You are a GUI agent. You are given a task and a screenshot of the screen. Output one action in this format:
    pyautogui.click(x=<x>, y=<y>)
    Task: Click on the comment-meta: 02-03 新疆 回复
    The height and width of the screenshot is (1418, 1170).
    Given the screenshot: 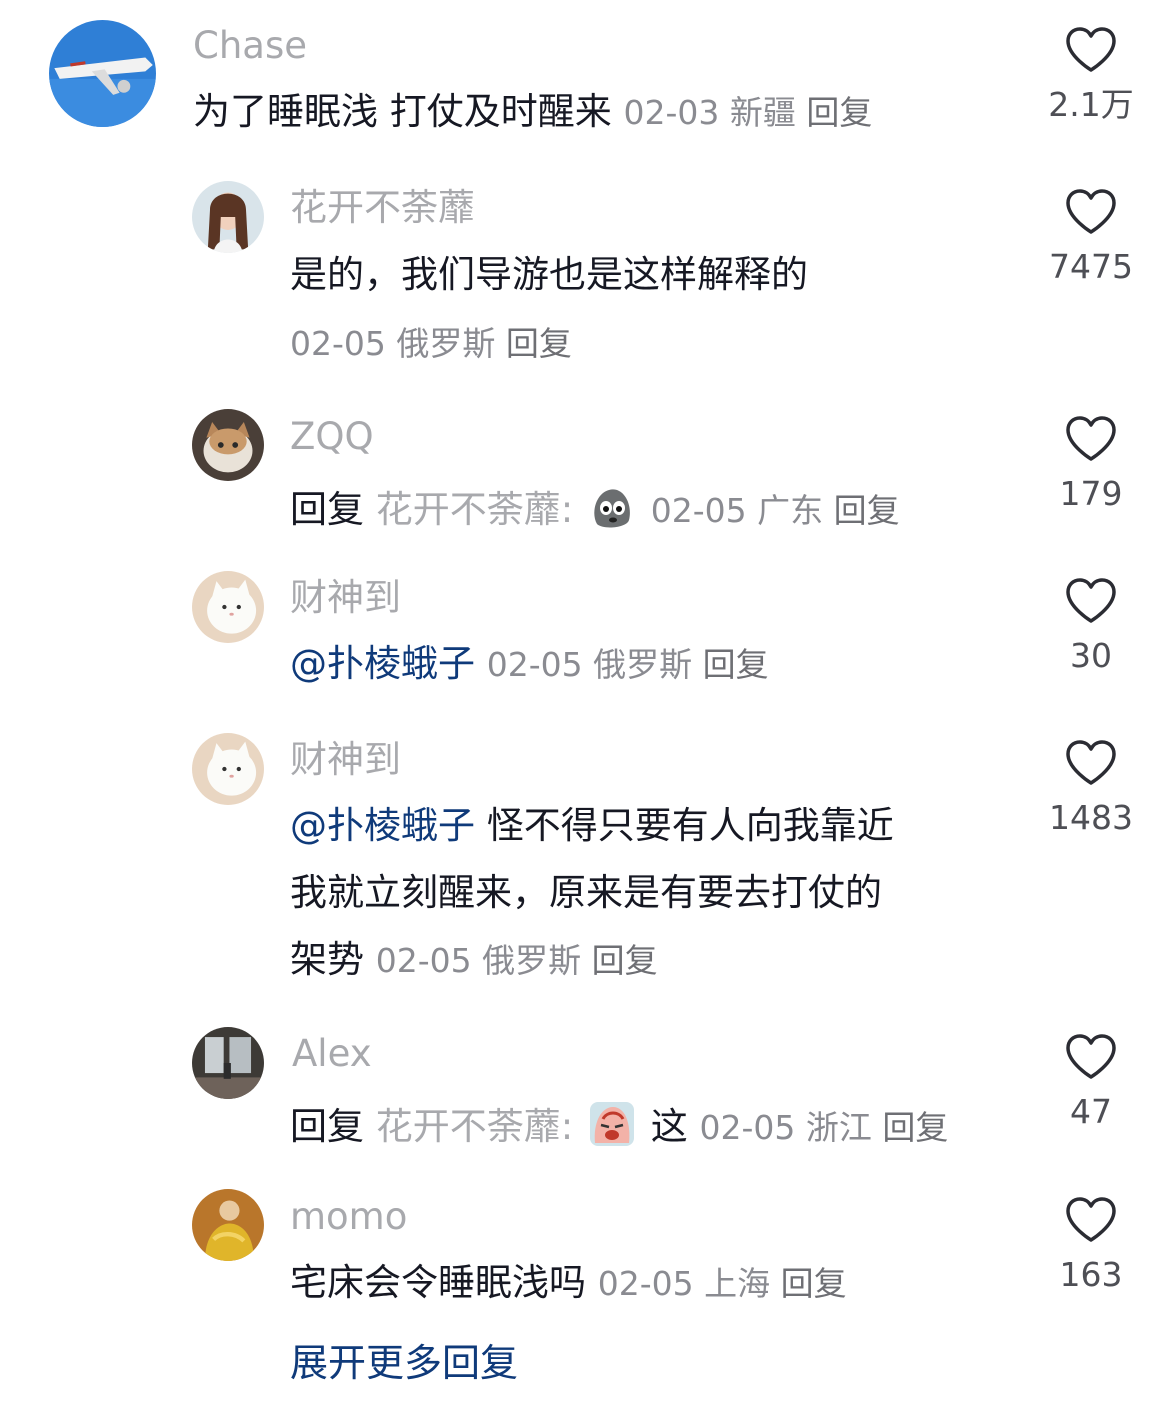 What is the action you would take?
    pyautogui.click(x=748, y=112)
    